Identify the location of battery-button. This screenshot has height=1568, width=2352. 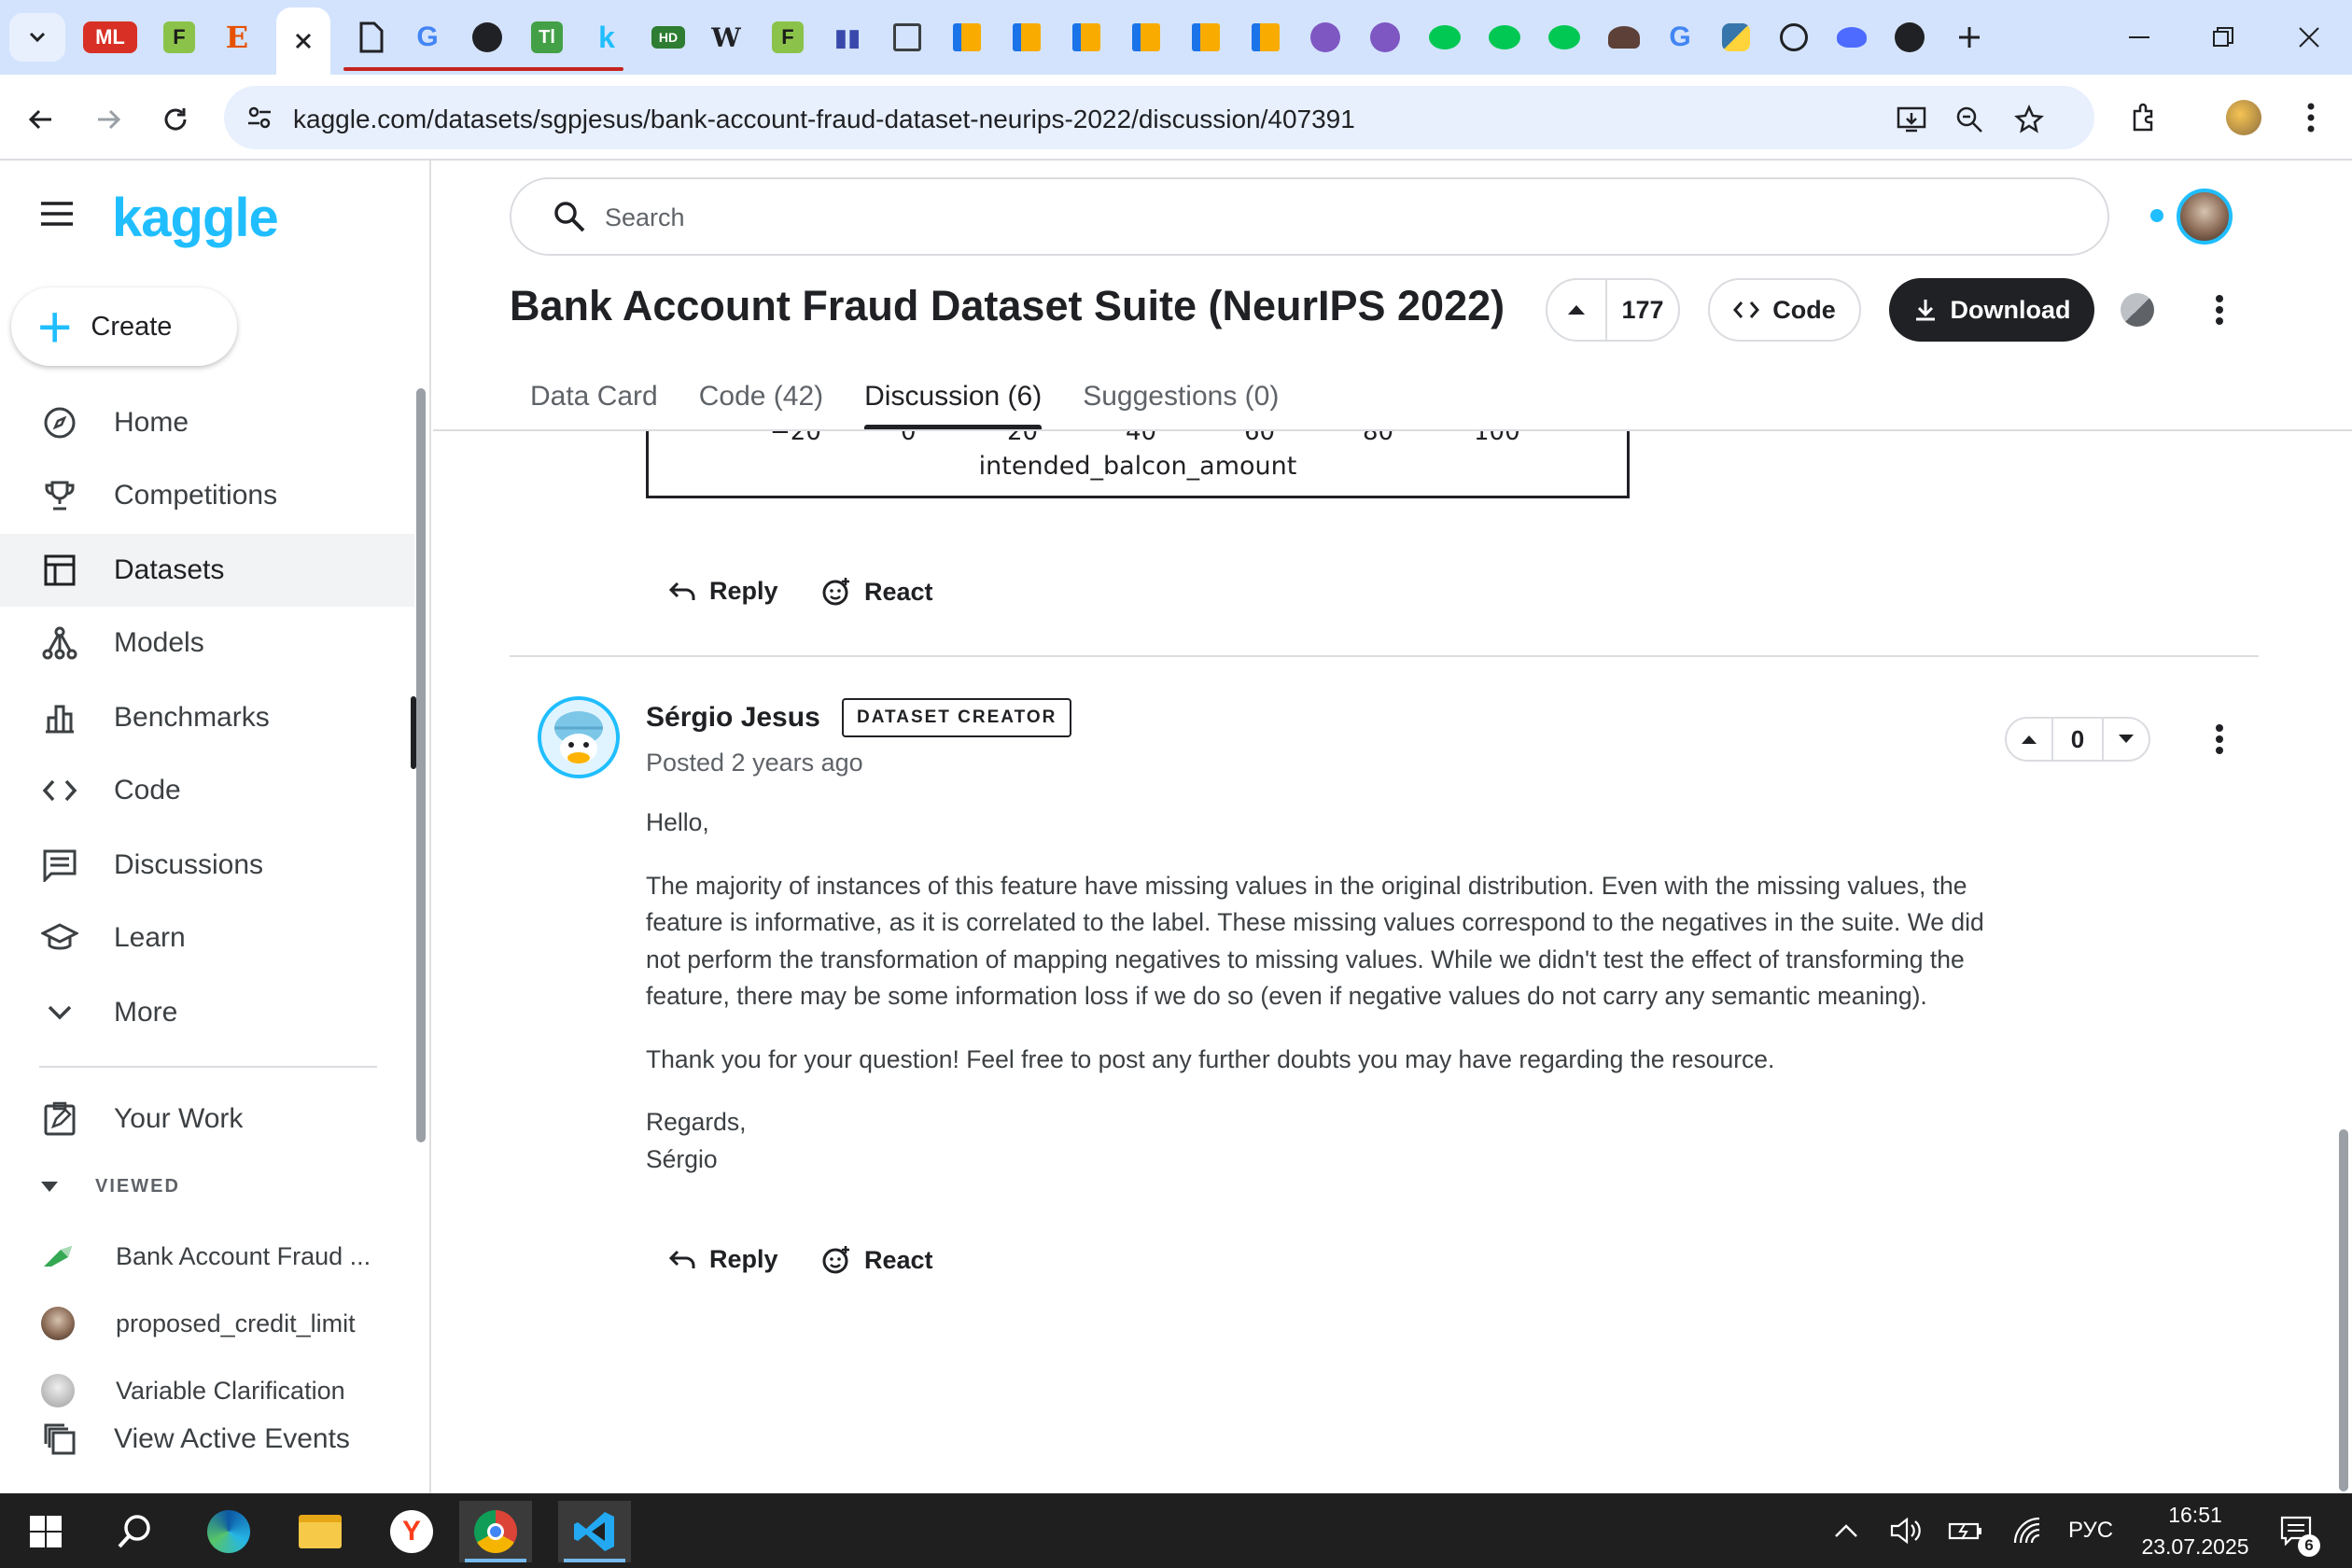
(1965, 1530).